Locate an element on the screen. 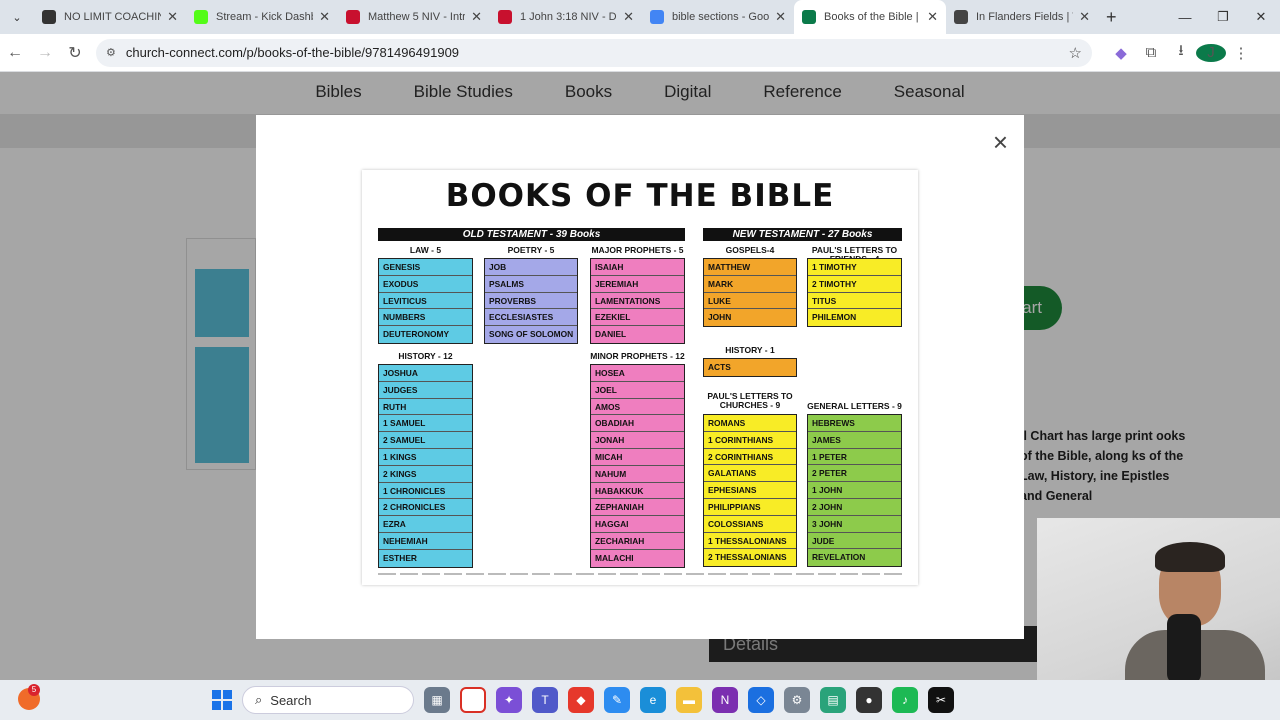  download-icon: ⭳ is located at coordinates (1181, 52).